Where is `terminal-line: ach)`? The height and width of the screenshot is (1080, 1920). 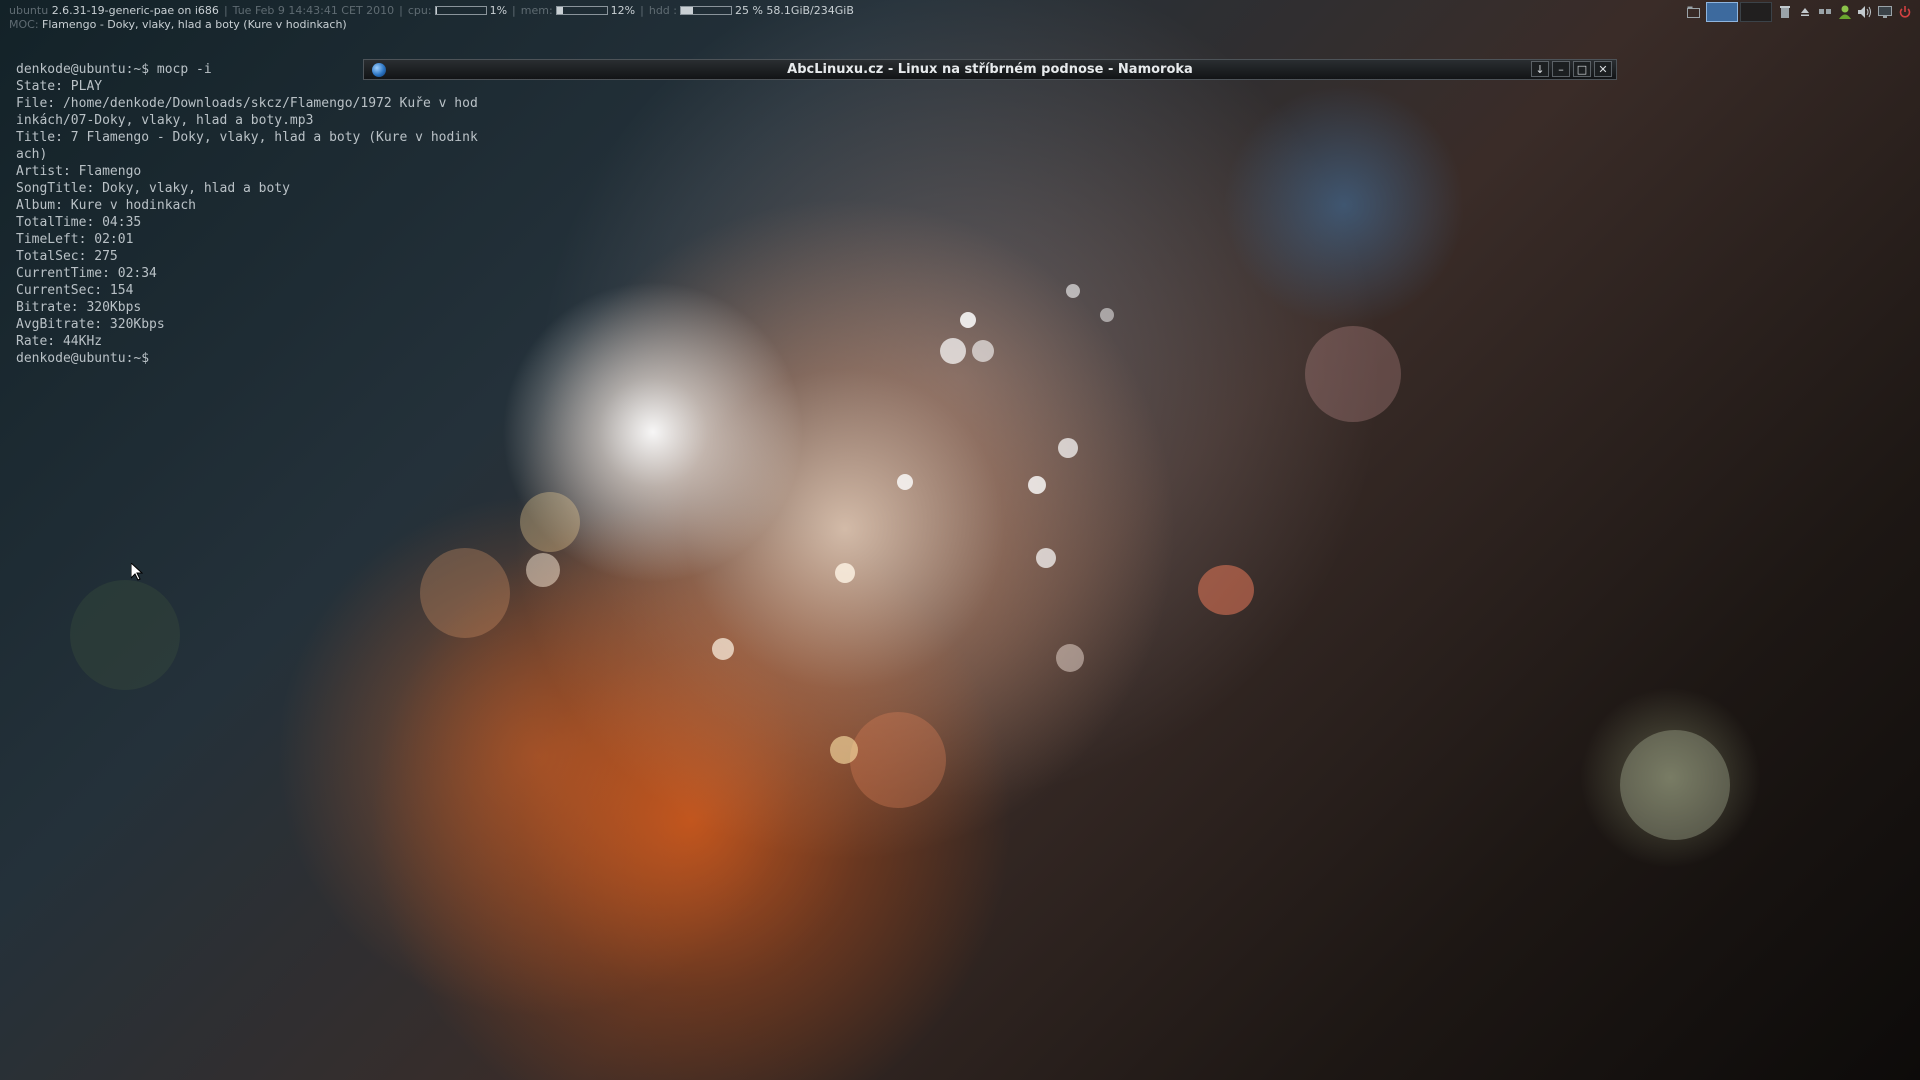
terminal-line: ach) is located at coordinates (32, 154).